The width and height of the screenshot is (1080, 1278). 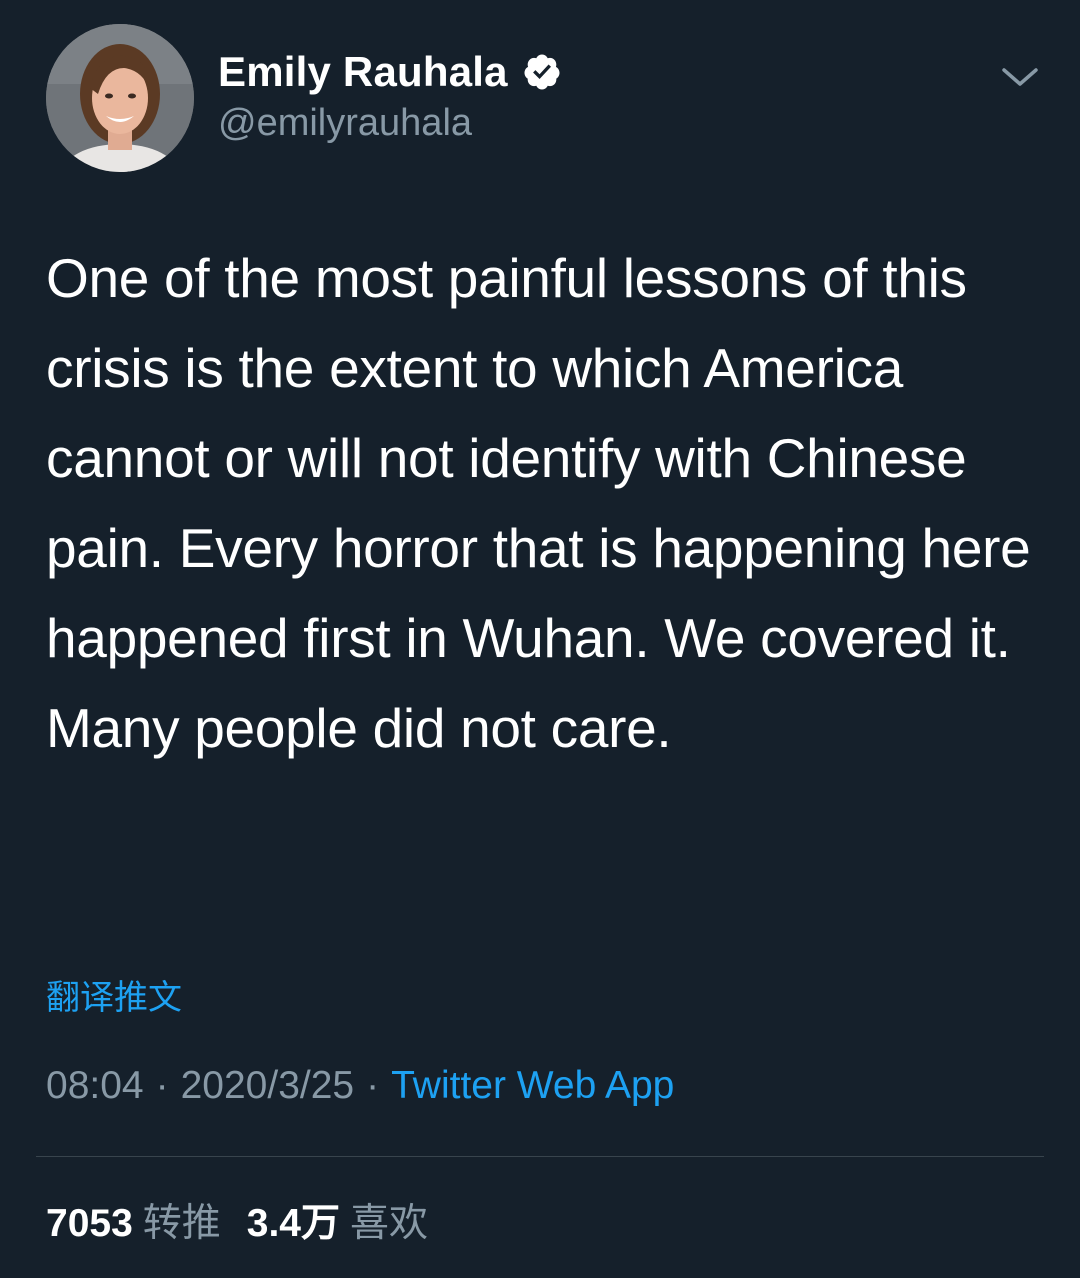 What do you see at coordinates (181, 1223) in the screenshot?
I see `retweet-label: 转推` at bounding box center [181, 1223].